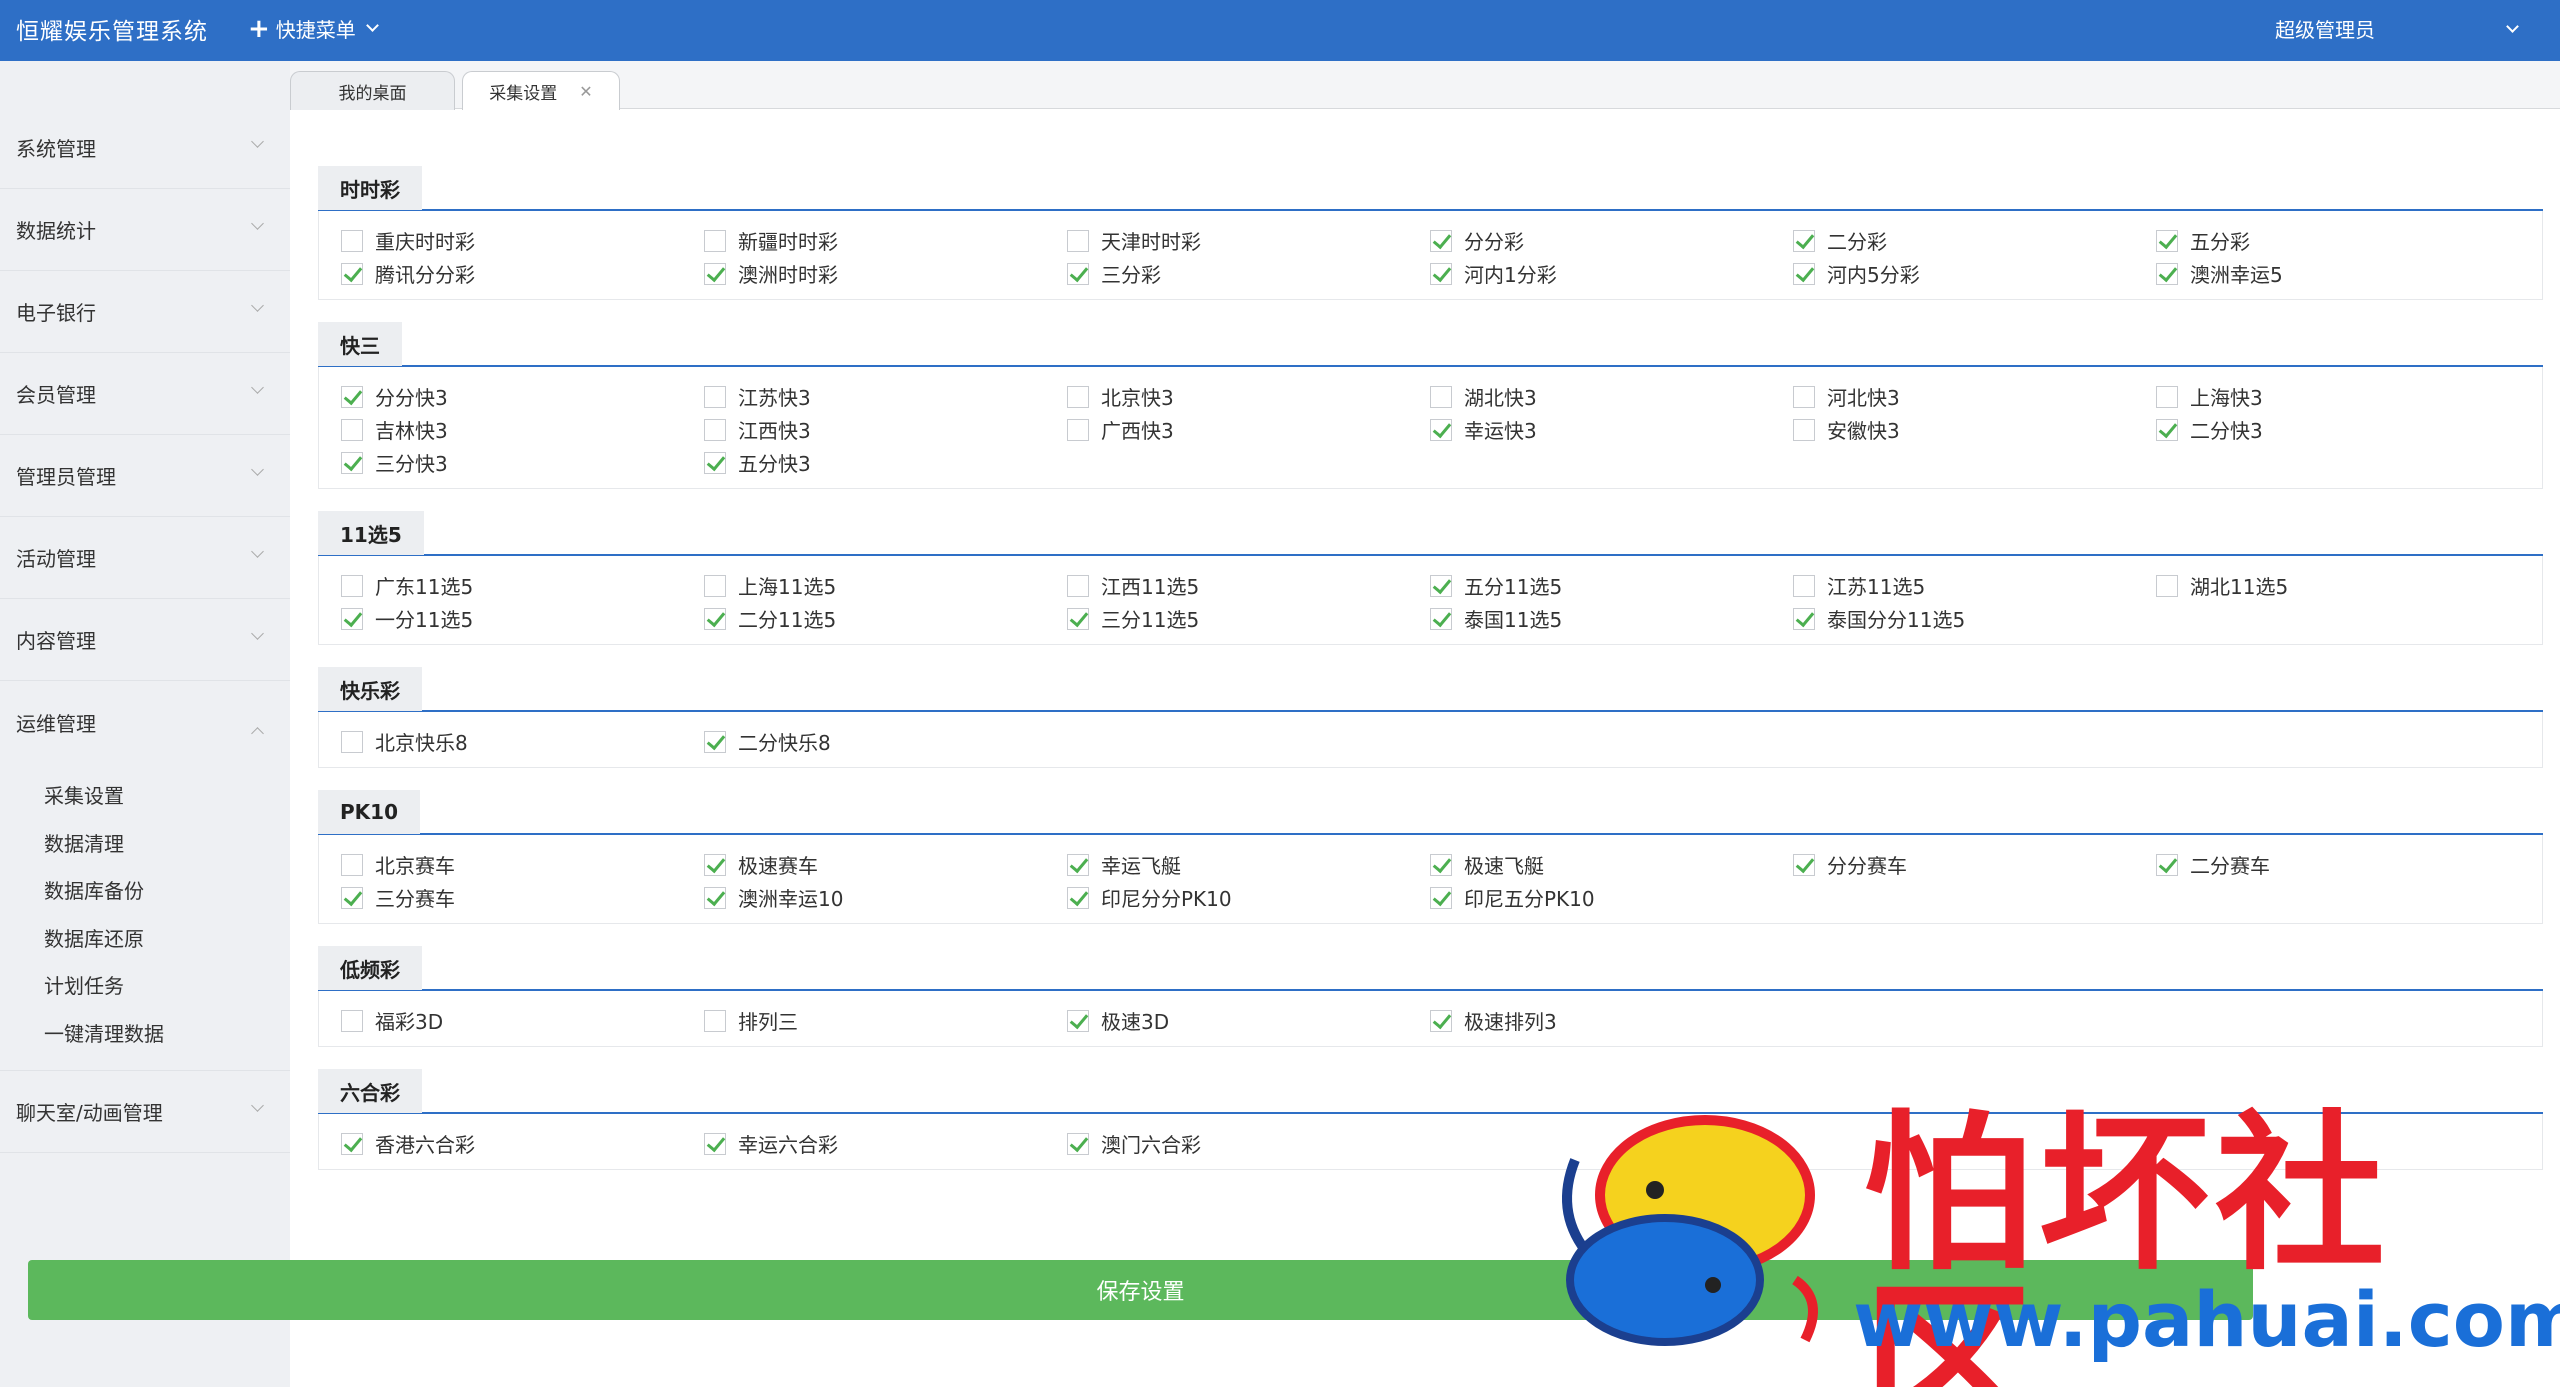  I want to click on tab-collect-settings: 采集设置 ✕, so click(541, 90).